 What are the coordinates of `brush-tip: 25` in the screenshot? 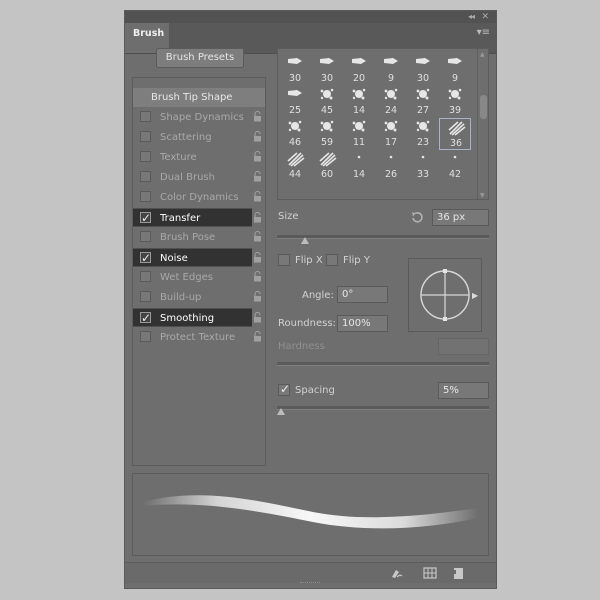 It's located at (295, 102).